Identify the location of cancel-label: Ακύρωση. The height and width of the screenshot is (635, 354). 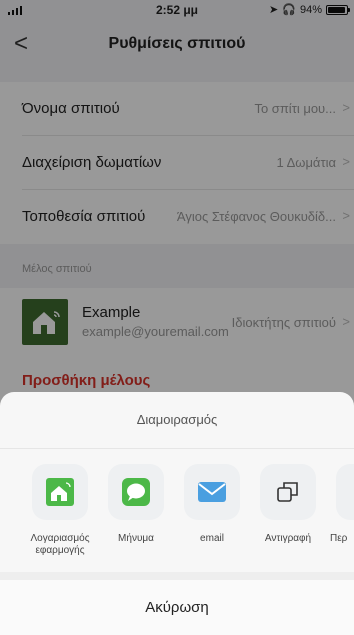
(177, 607).